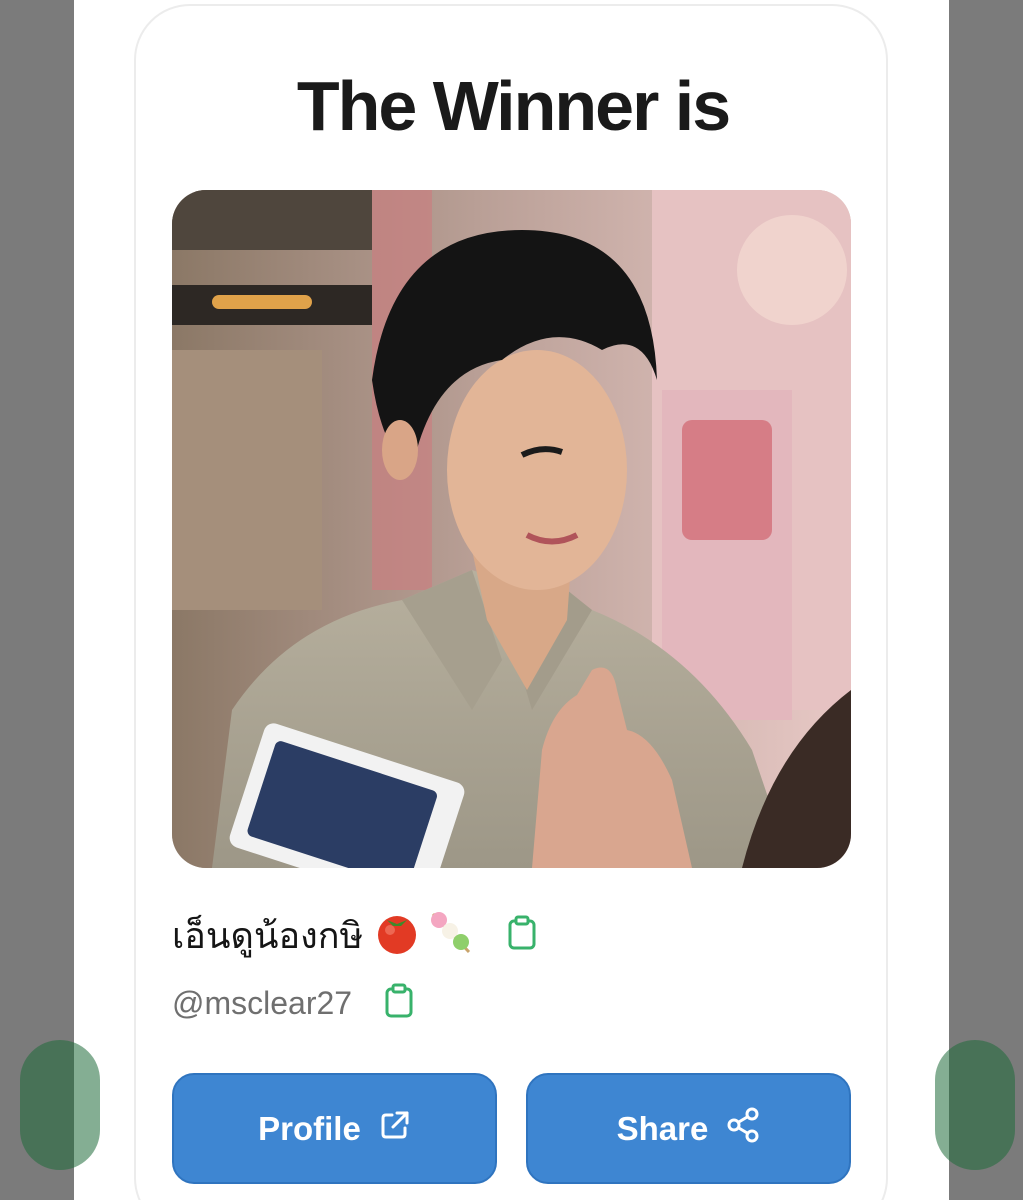 This screenshot has width=1023, height=1200. I want to click on copy-handle-clipboard-icon, so click(399, 1003).